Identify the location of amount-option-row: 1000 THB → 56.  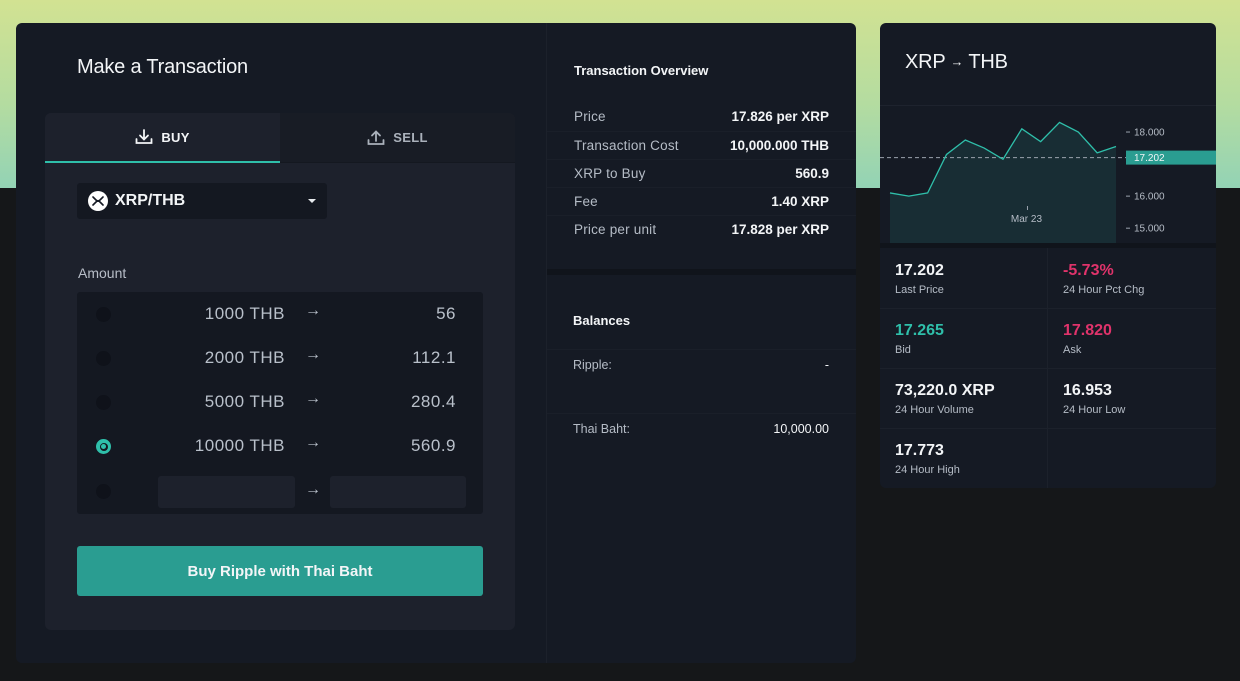
(280, 314).